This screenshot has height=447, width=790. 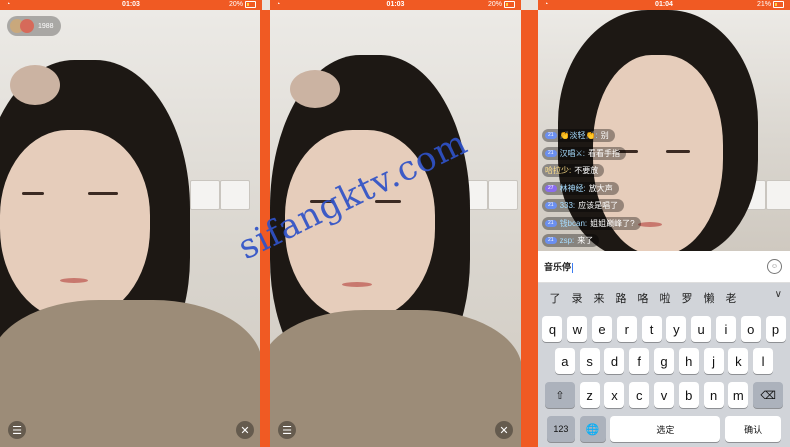 What do you see at coordinates (604, 136) in the screenshot?
I see `chat-text: 别` at bounding box center [604, 136].